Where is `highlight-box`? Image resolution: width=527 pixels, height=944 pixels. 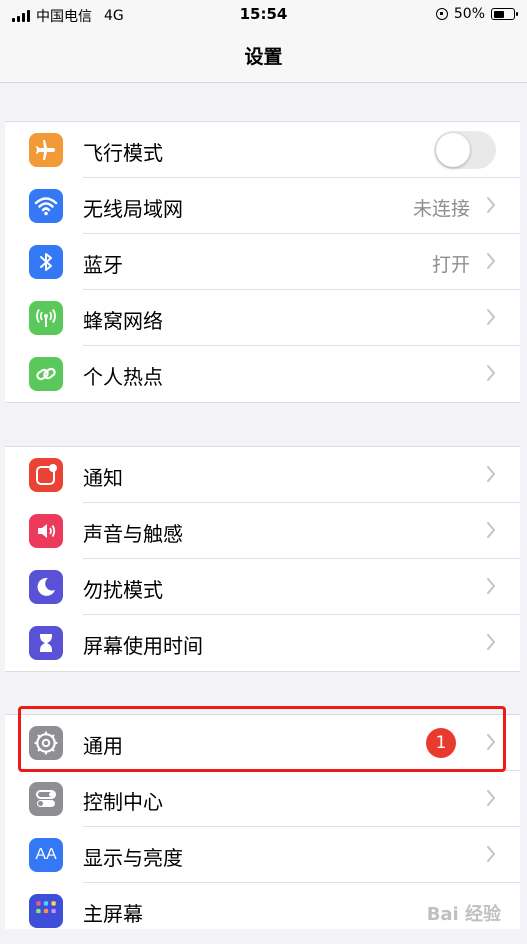
highlight-box is located at coordinates (262, 739).